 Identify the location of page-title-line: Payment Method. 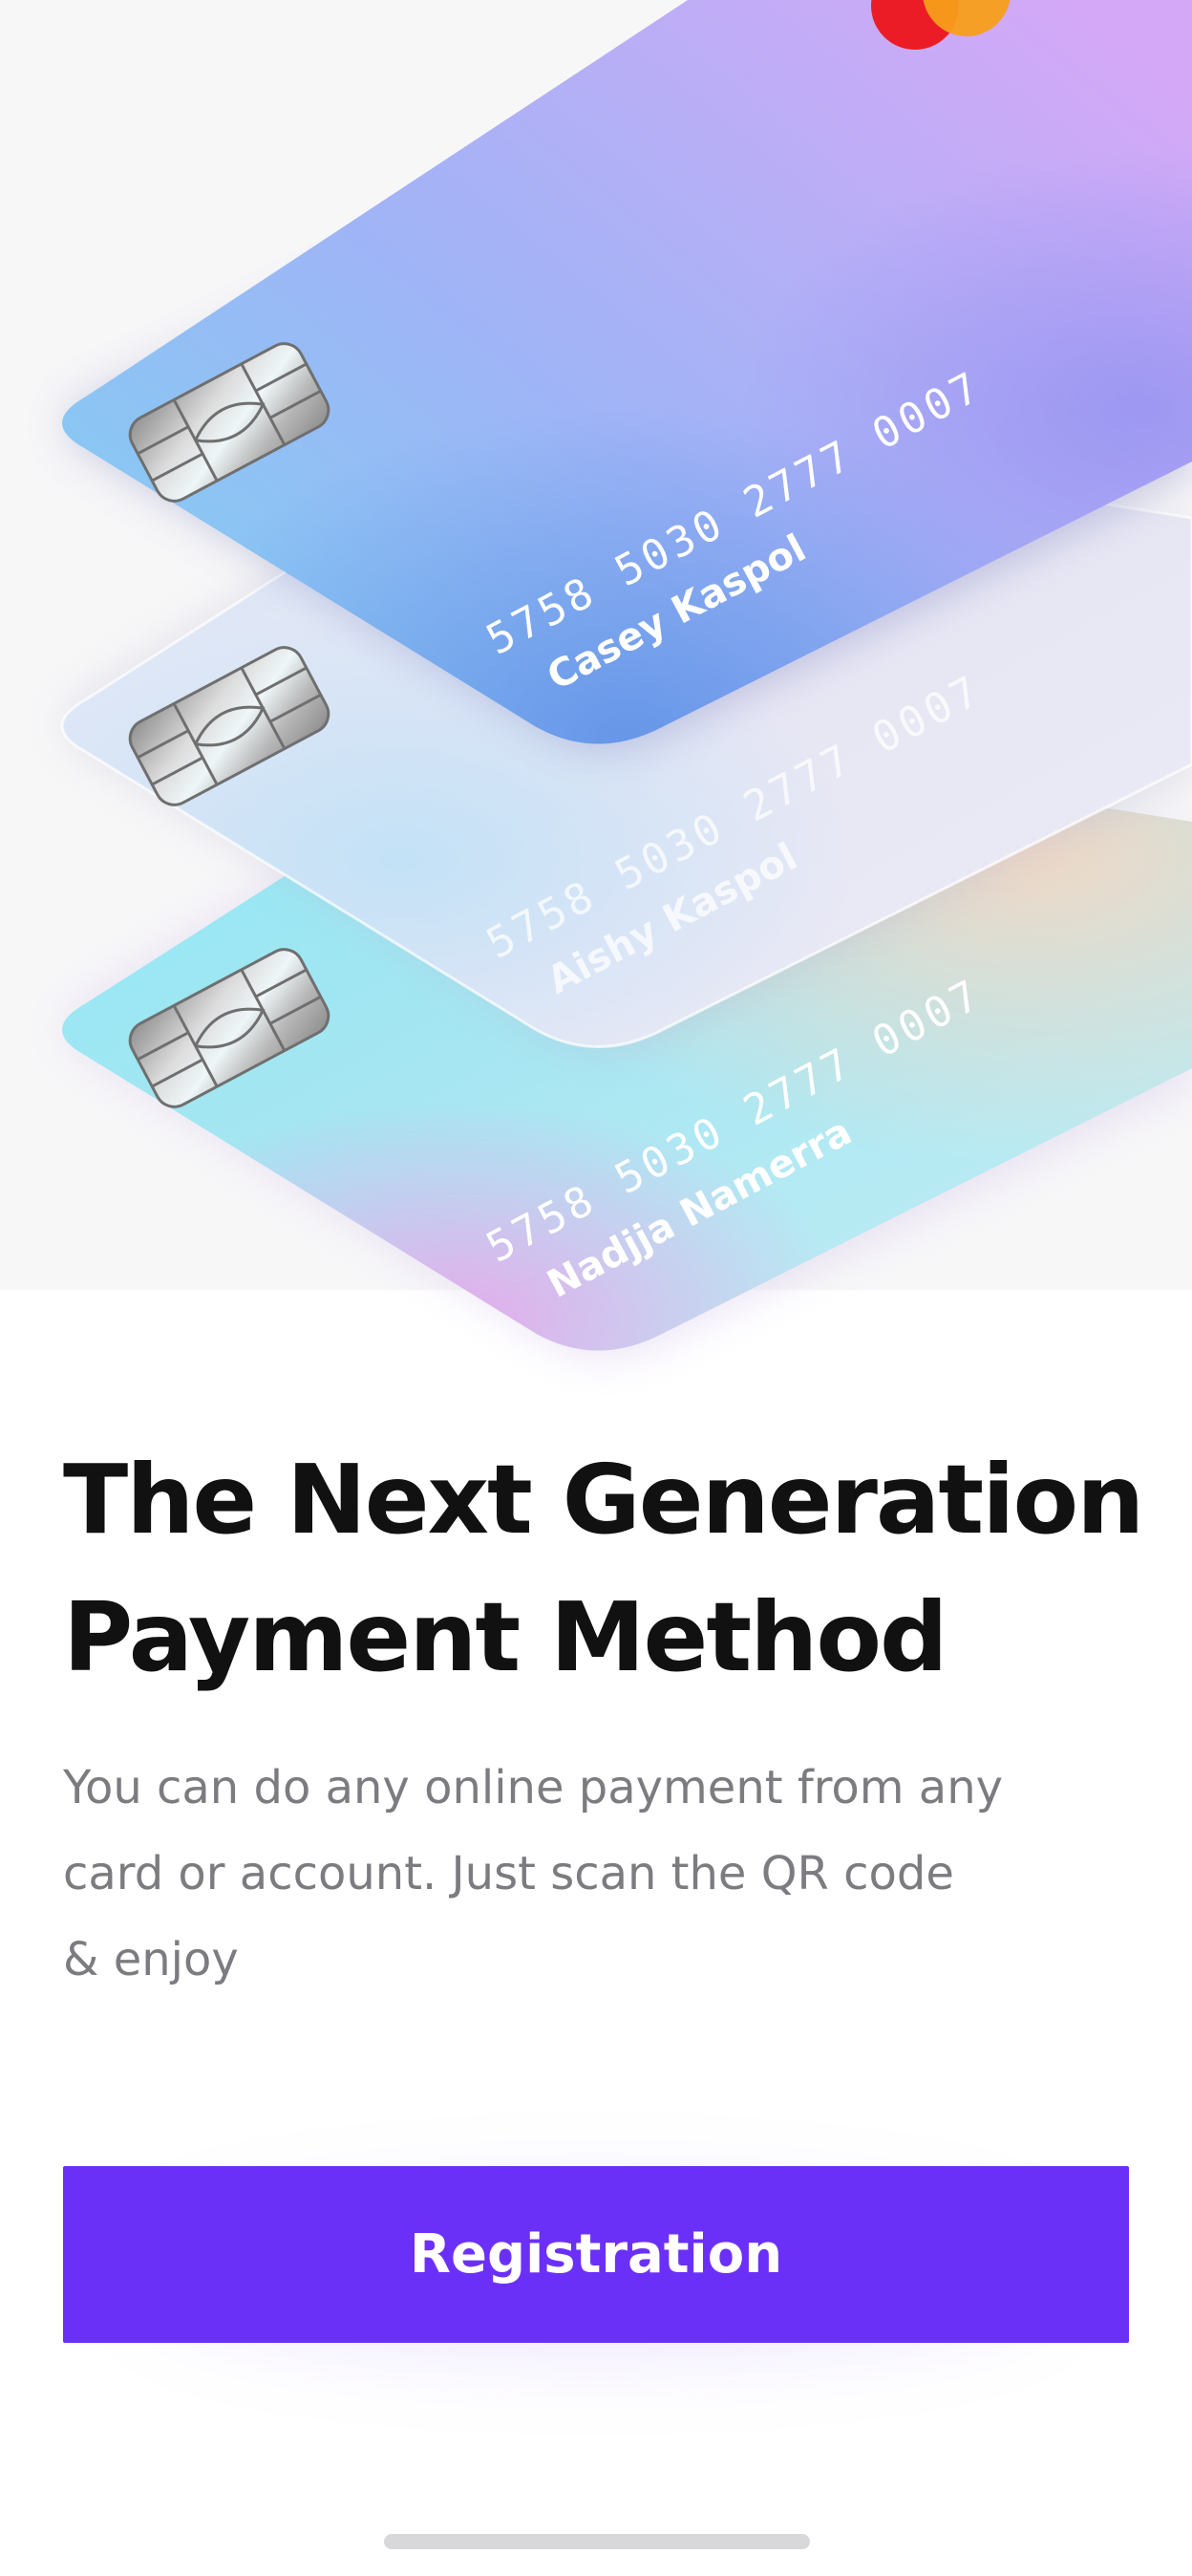
(506, 1637).